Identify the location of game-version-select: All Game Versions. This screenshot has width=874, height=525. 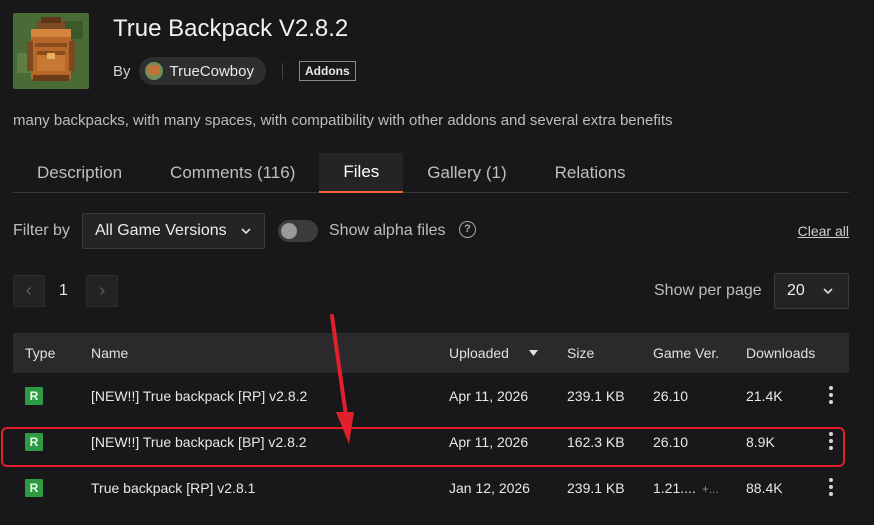
(173, 231).